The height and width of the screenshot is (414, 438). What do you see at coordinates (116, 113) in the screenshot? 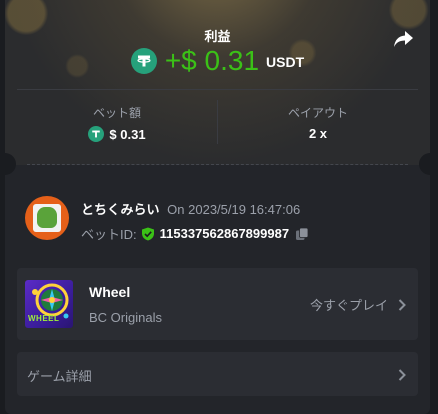
I see `bet-amount-label: ベット額` at bounding box center [116, 113].